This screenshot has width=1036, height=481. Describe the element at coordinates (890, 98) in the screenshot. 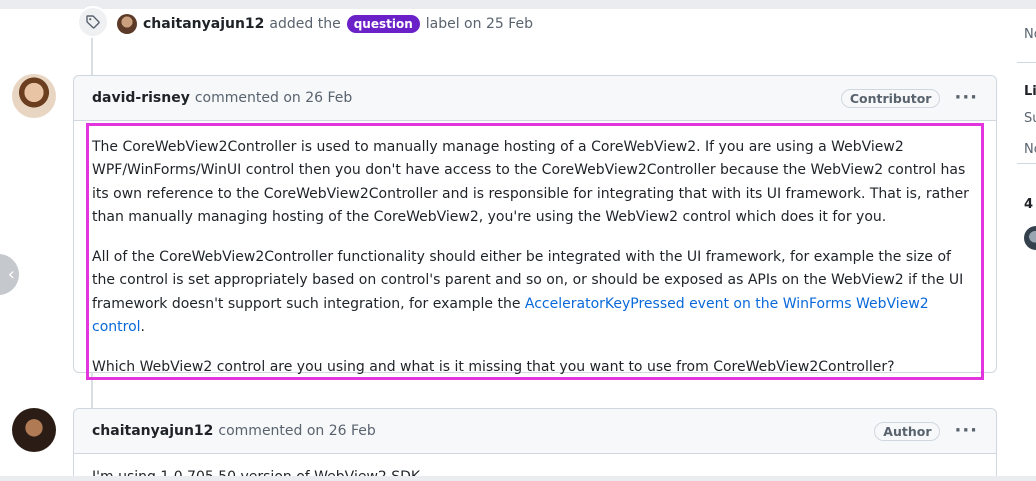

I see `contributor-badge: Contributor` at that location.